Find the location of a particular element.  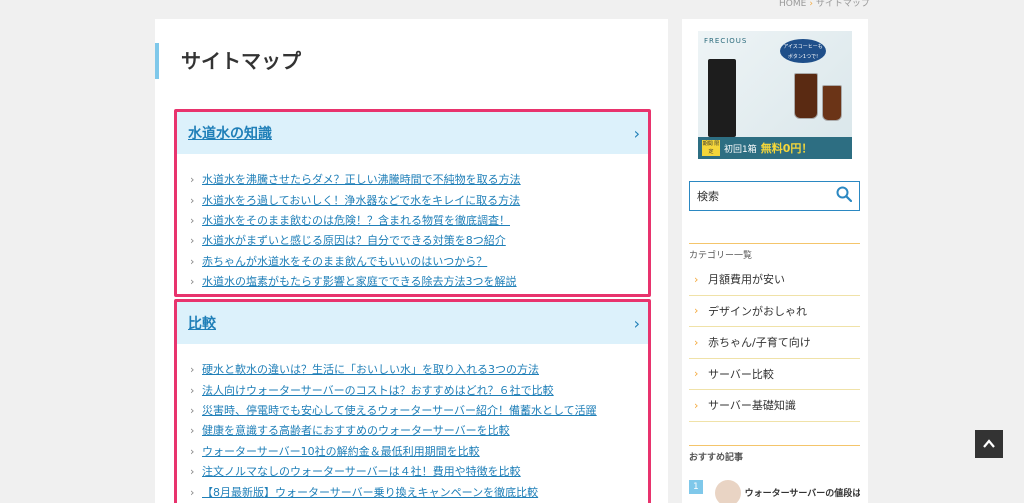

article-link: 水道水を沸騰させたらダメ？正しい沸騰時間で不純物を取る方法 is located at coordinates (361, 180).